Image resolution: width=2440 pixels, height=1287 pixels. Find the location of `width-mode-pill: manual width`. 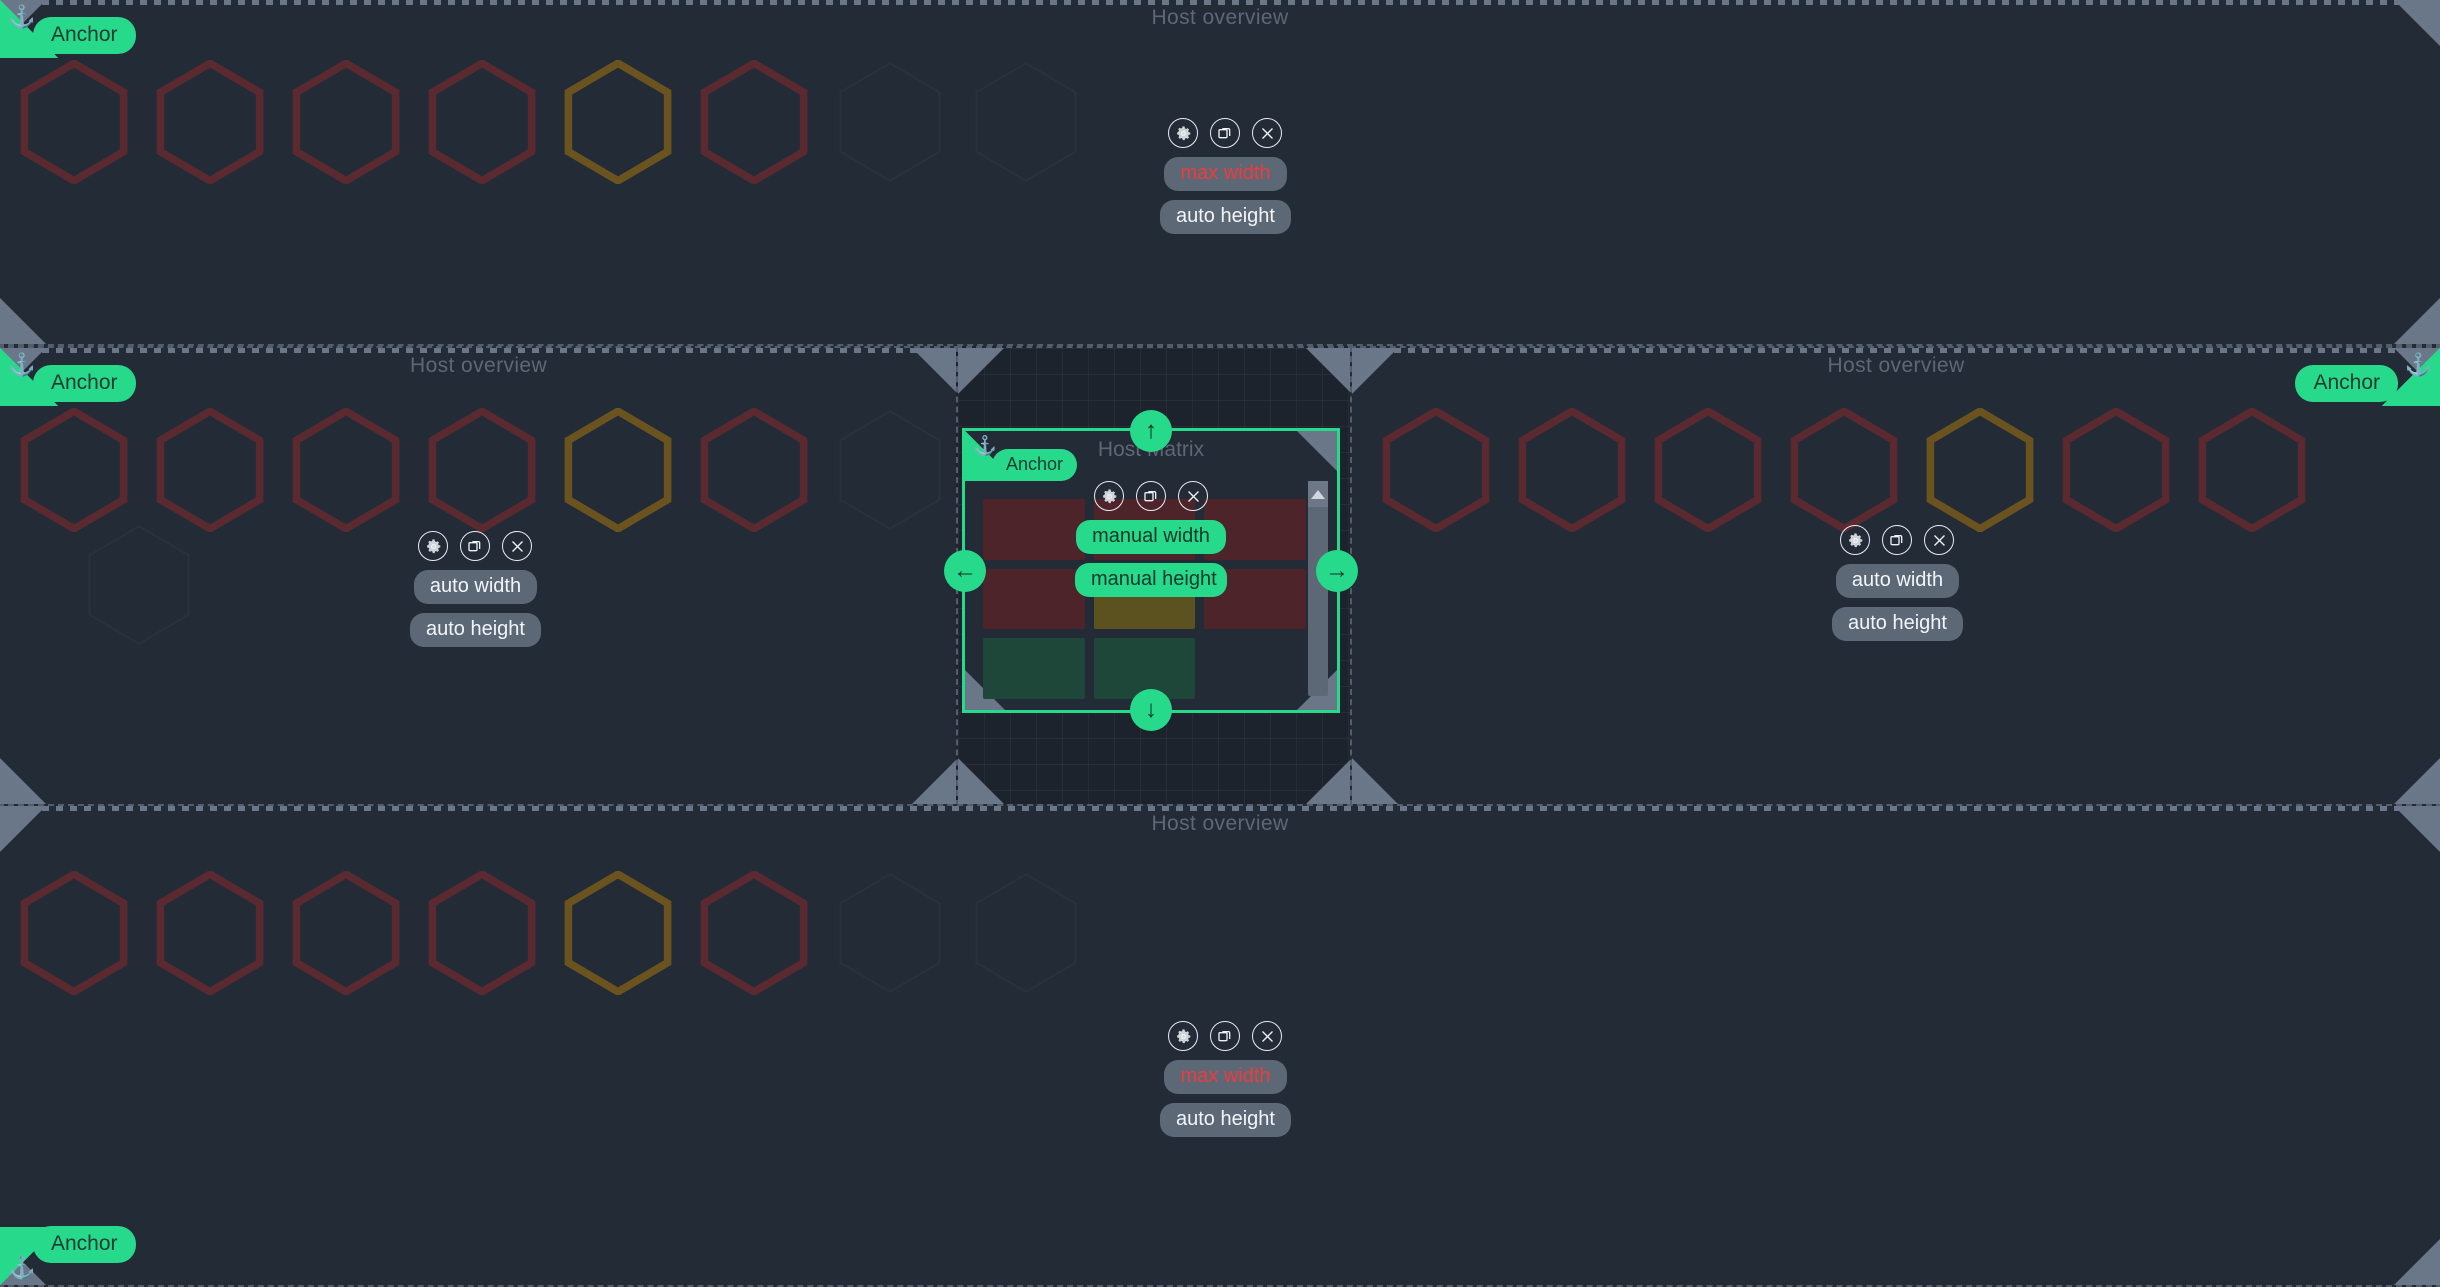

width-mode-pill: manual width is located at coordinates (1151, 537).